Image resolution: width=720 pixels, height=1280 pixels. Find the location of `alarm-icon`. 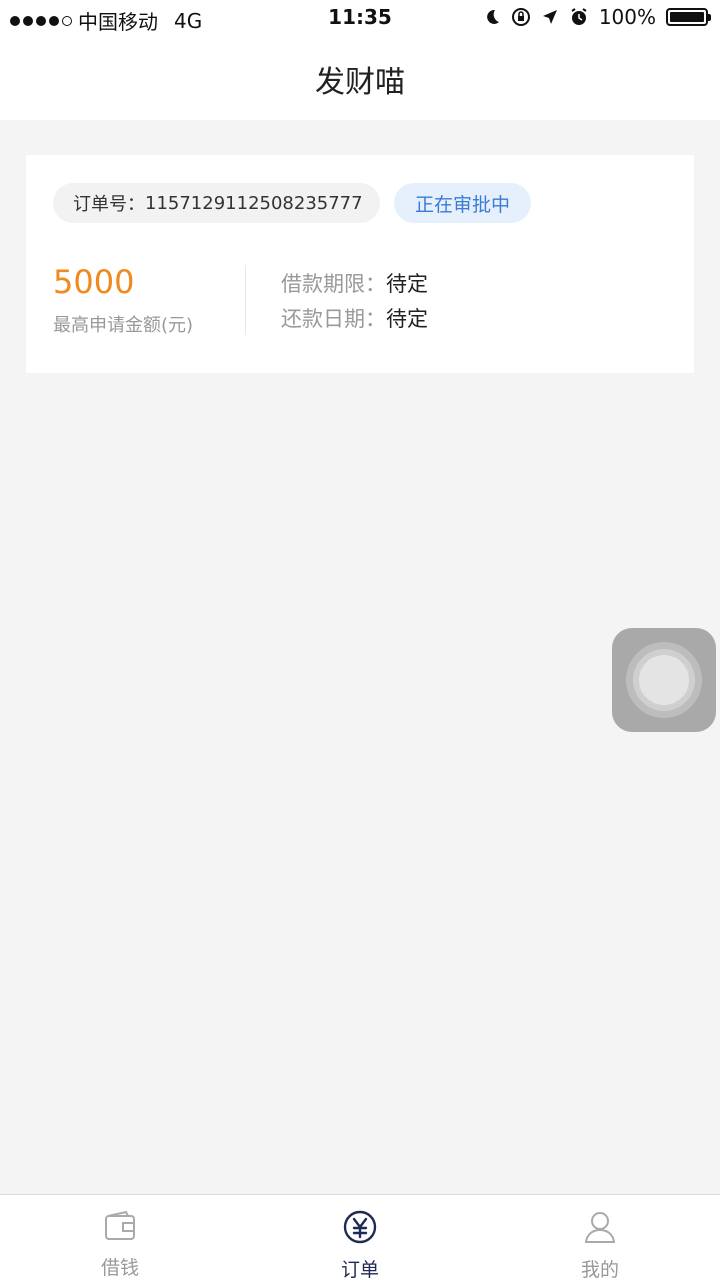

alarm-icon is located at coordinates (579, 16).